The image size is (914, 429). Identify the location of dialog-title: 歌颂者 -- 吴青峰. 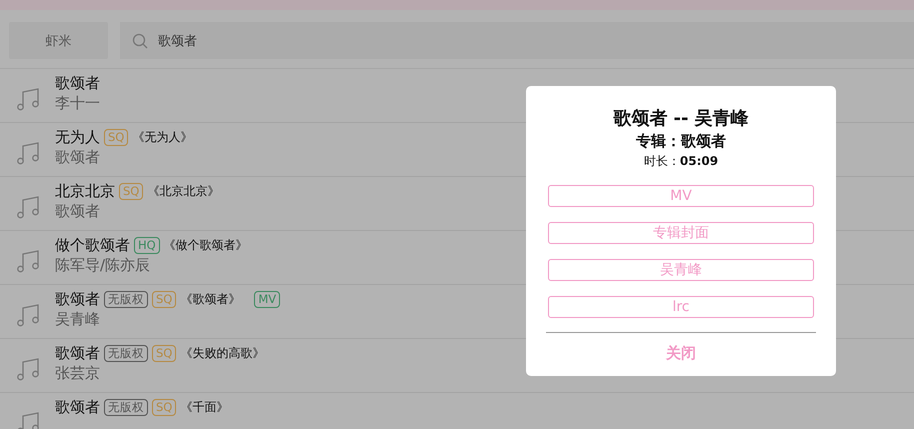
(681, 118).